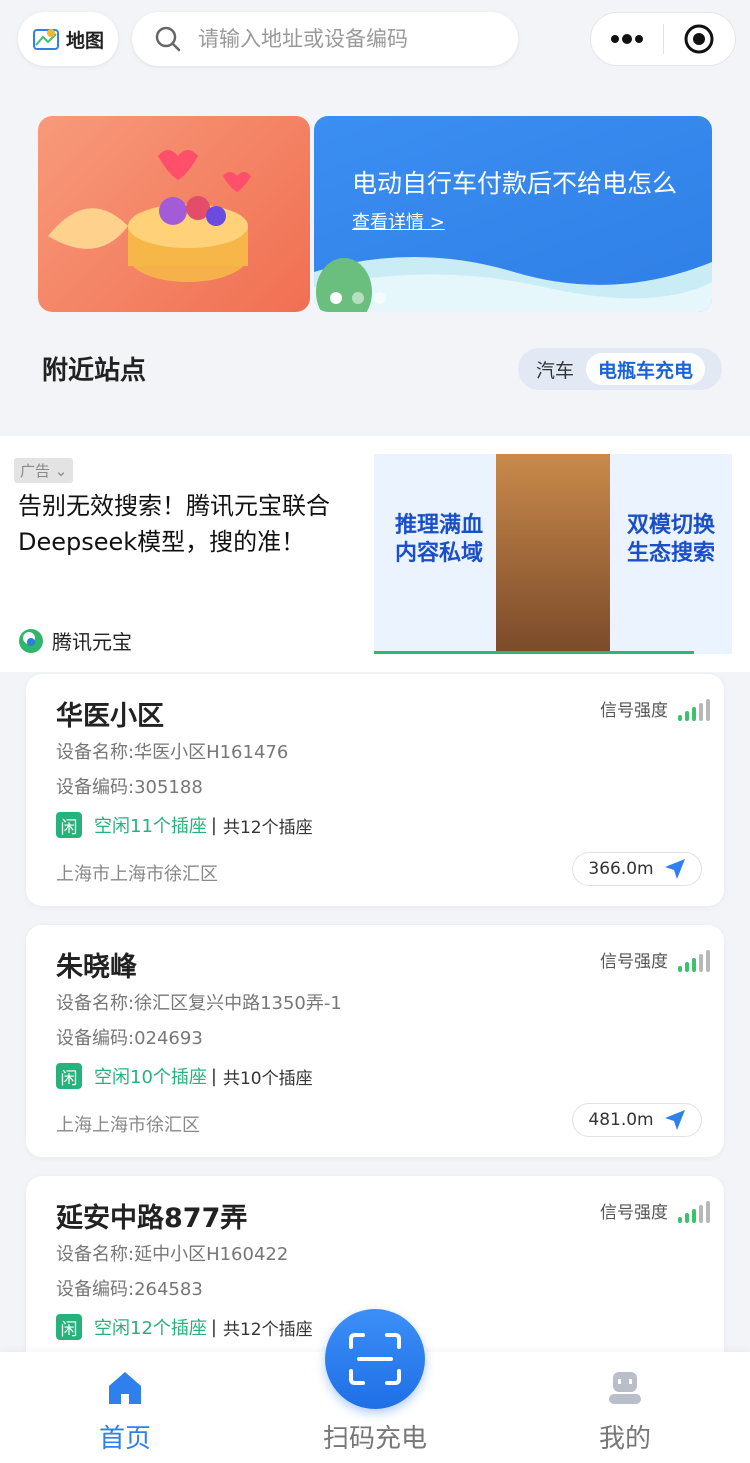  I want to click on banner-detail-link: 查看详情 >, so click(398, 221).